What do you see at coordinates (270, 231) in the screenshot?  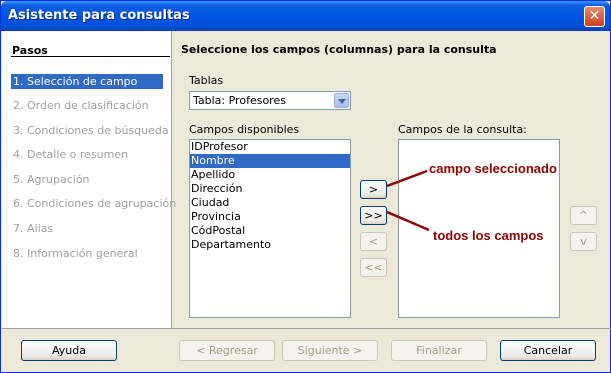 I see `list-item: CódPostal` at bounding box center [270, 231].